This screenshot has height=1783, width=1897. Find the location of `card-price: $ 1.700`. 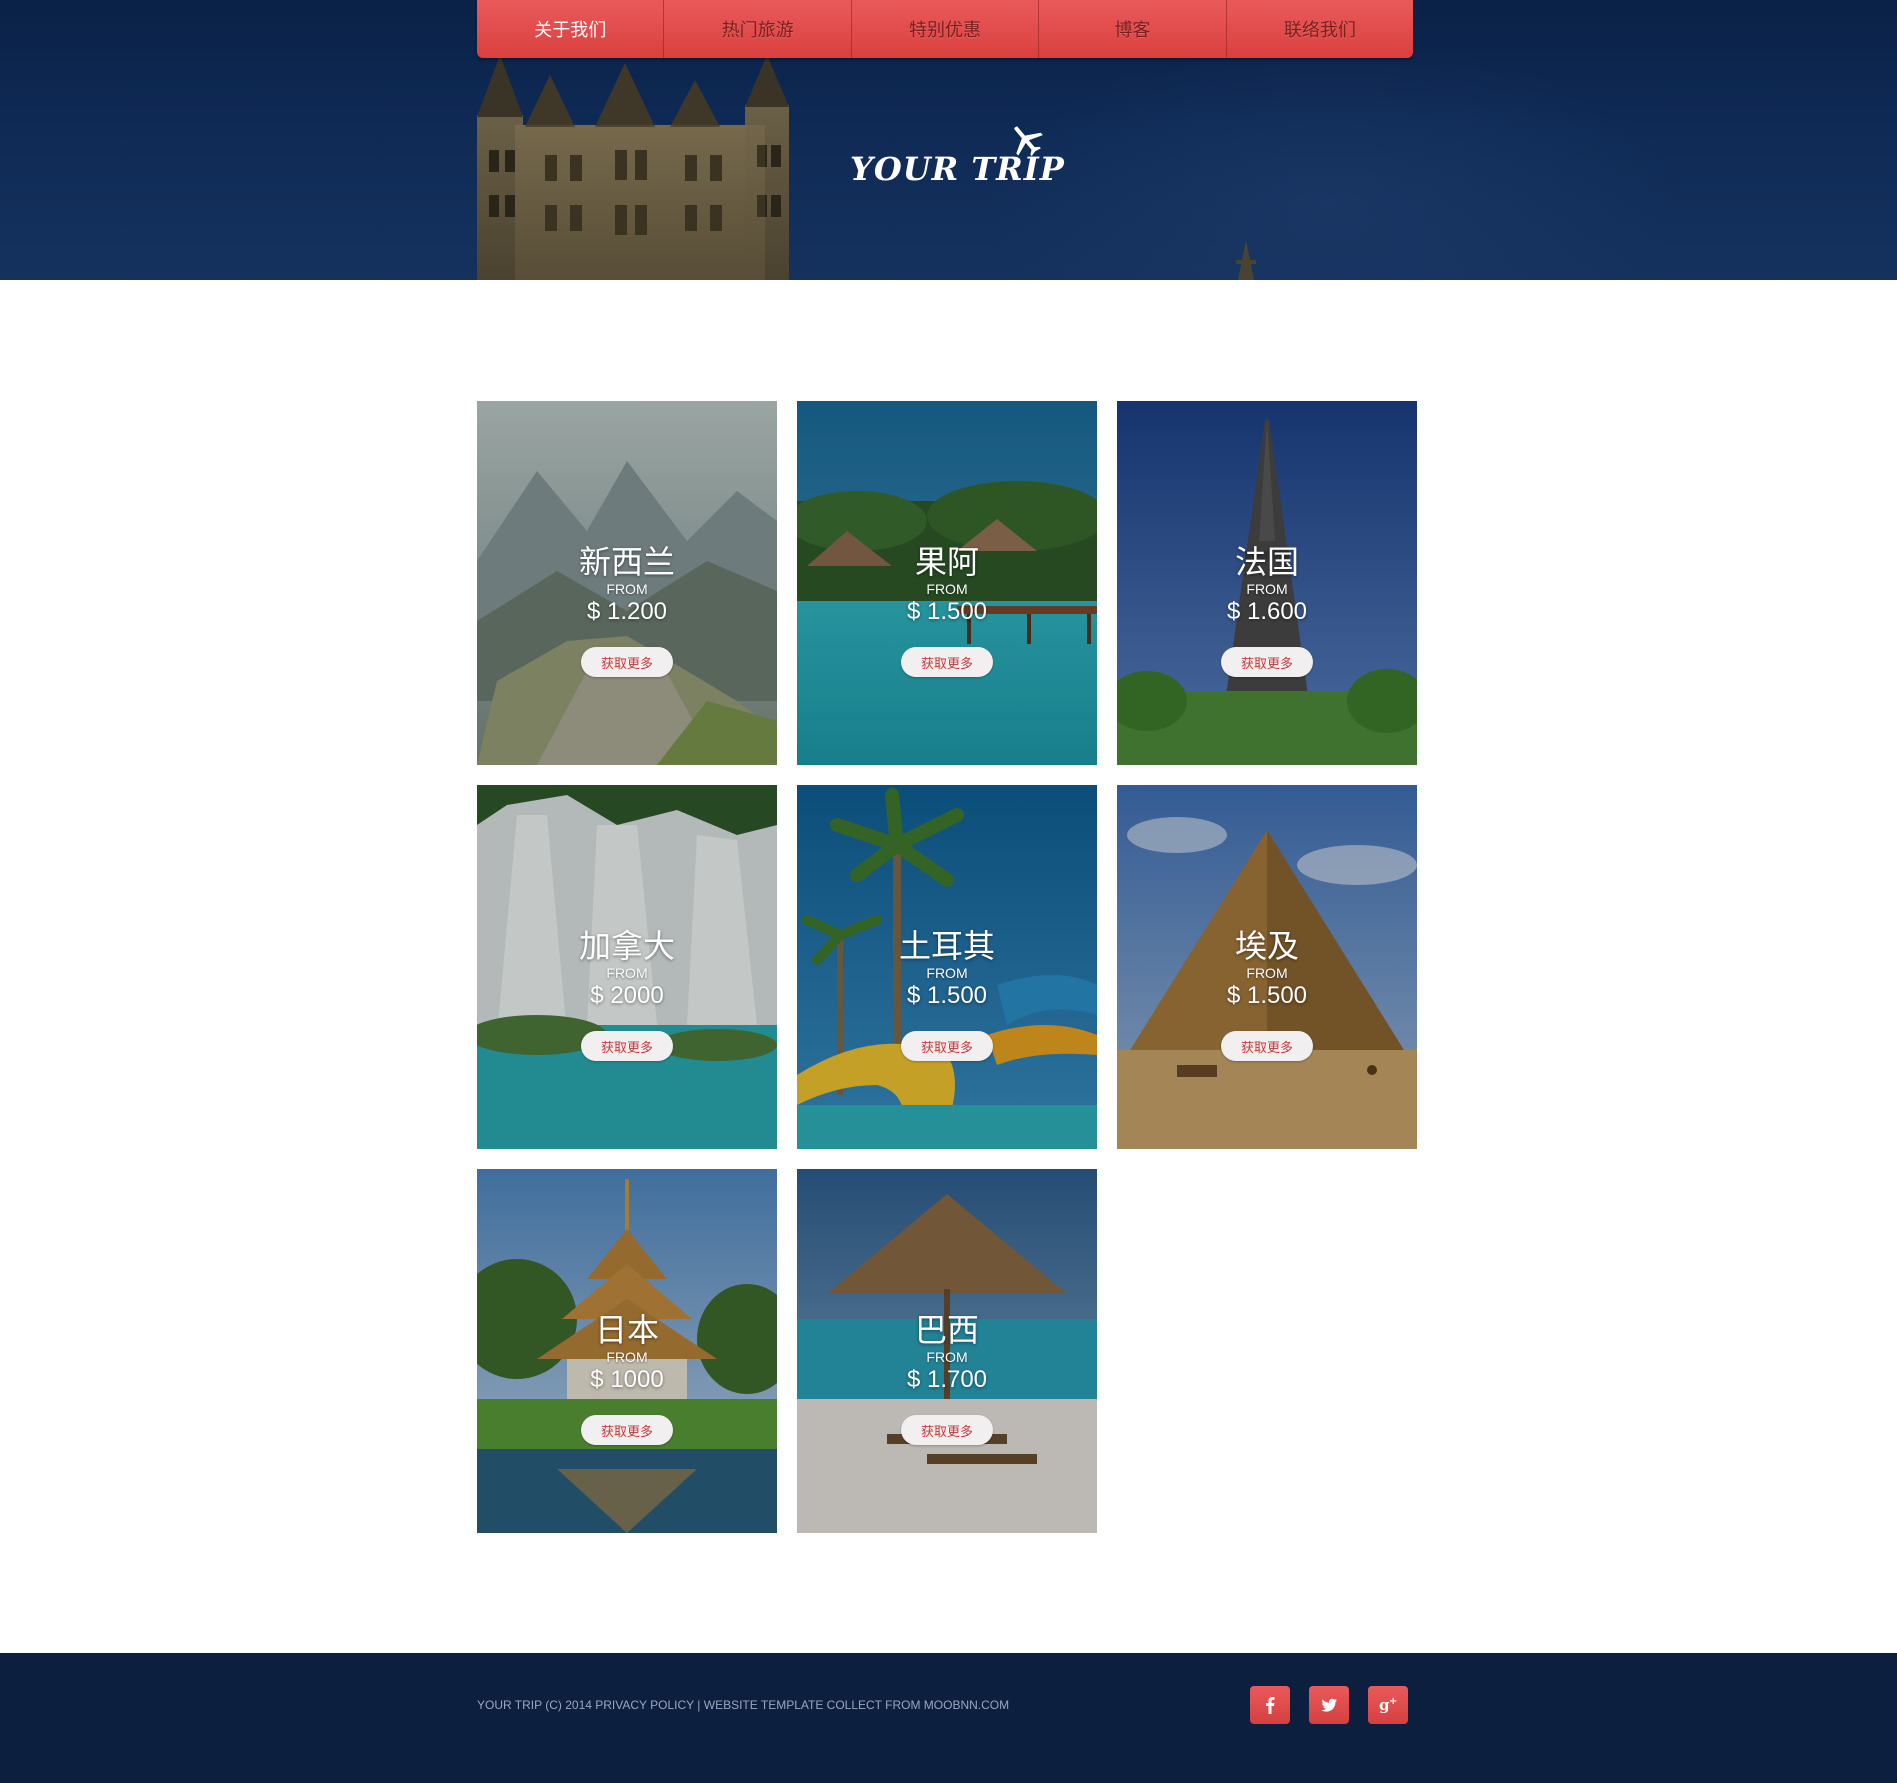

card-price: $ 1.700 is located at coordinates (947, 1379).